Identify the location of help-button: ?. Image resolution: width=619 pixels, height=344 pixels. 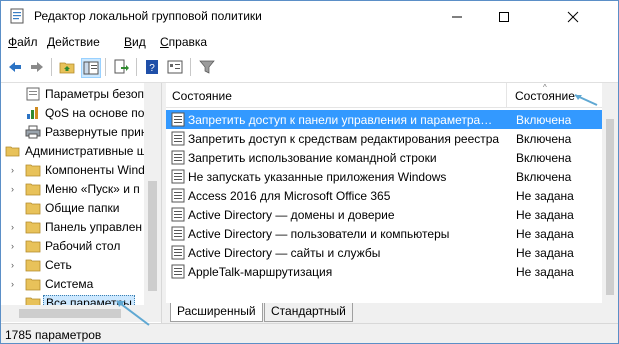
(152, 67).